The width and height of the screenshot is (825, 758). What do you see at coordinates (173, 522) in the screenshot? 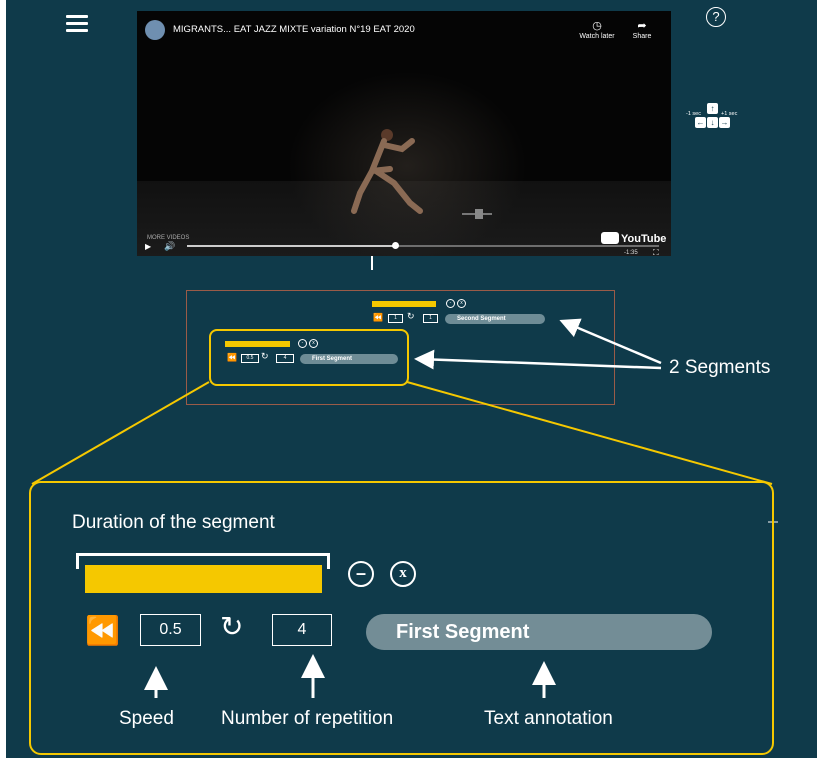
I see `duration-title: Duration of the segment` at bounding box center [173, 522].